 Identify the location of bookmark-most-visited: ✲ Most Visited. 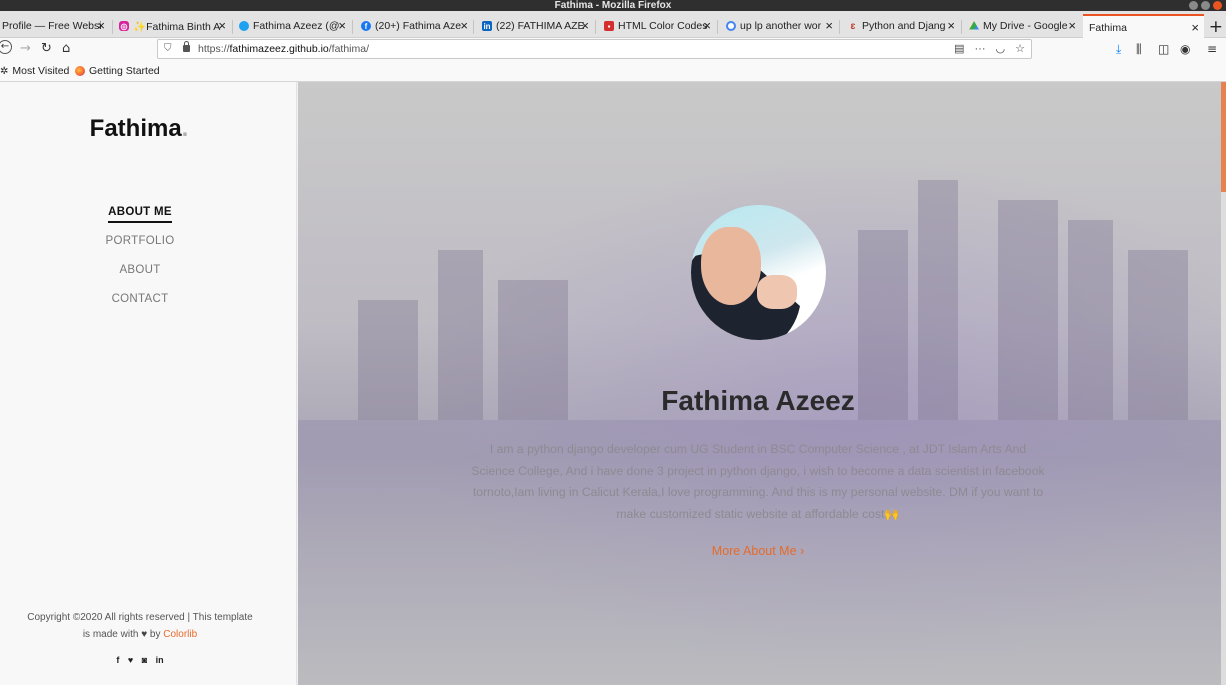
(34, 71).